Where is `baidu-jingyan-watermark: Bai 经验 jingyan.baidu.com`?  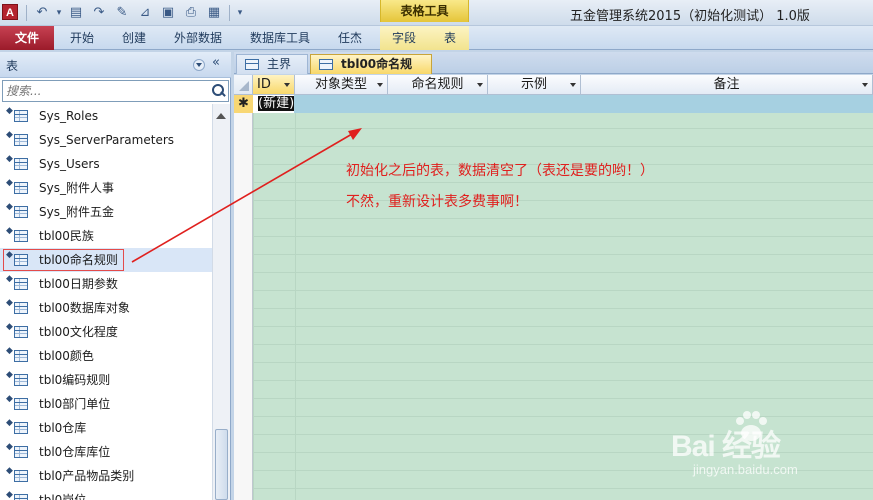
baidu-jingyan-watermark: Bai 经验 jingyan.baidu.com is located at coordinates (750, 447).